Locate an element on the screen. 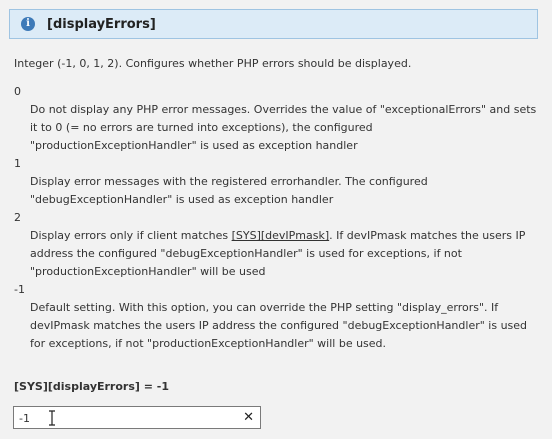 This screenshot has width=552, height=439. value-option-2: 2 is located at coordinates (17, 217).